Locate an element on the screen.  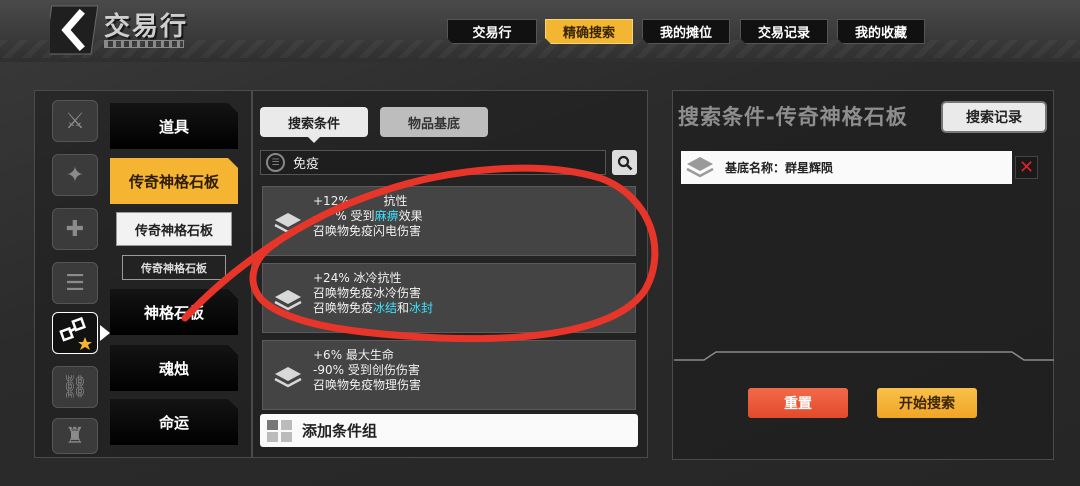
search-icon is located at coordinates (624, 162).